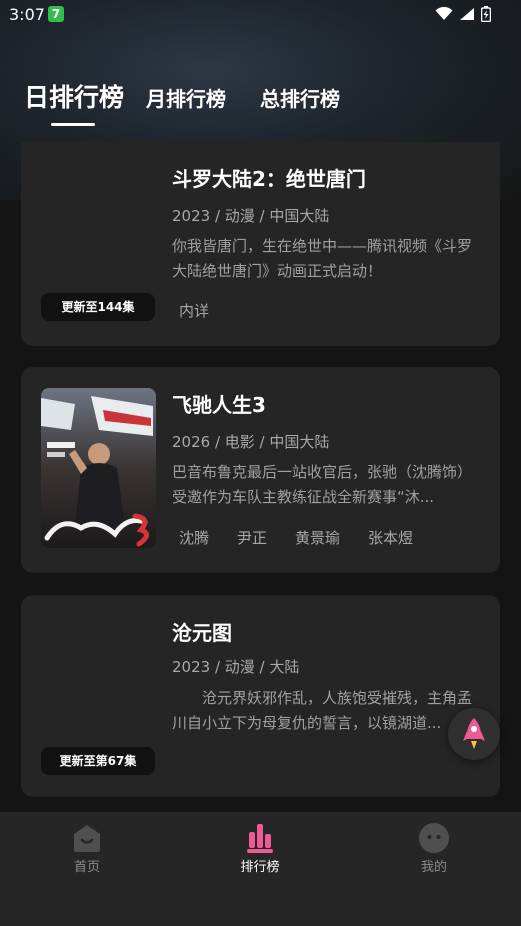 This screenshot has height=926, width=521. I want to click on item-cast: 内详, so click(194, 310).